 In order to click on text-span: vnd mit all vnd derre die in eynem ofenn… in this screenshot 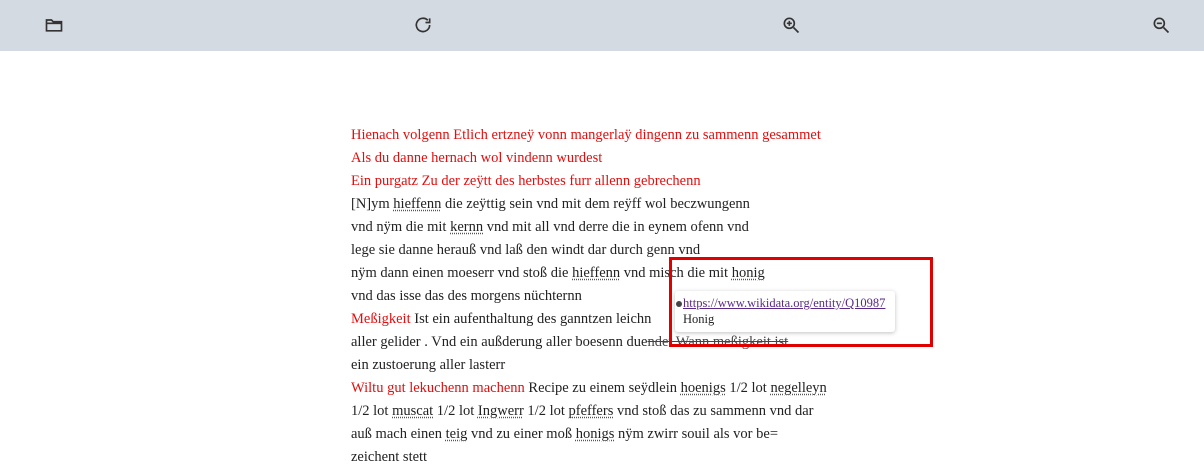, I will do `click(616, 227)`.